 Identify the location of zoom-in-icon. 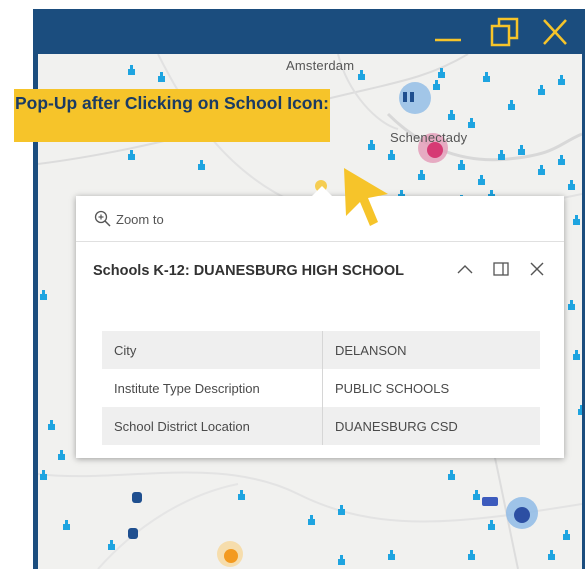
(102, 218).